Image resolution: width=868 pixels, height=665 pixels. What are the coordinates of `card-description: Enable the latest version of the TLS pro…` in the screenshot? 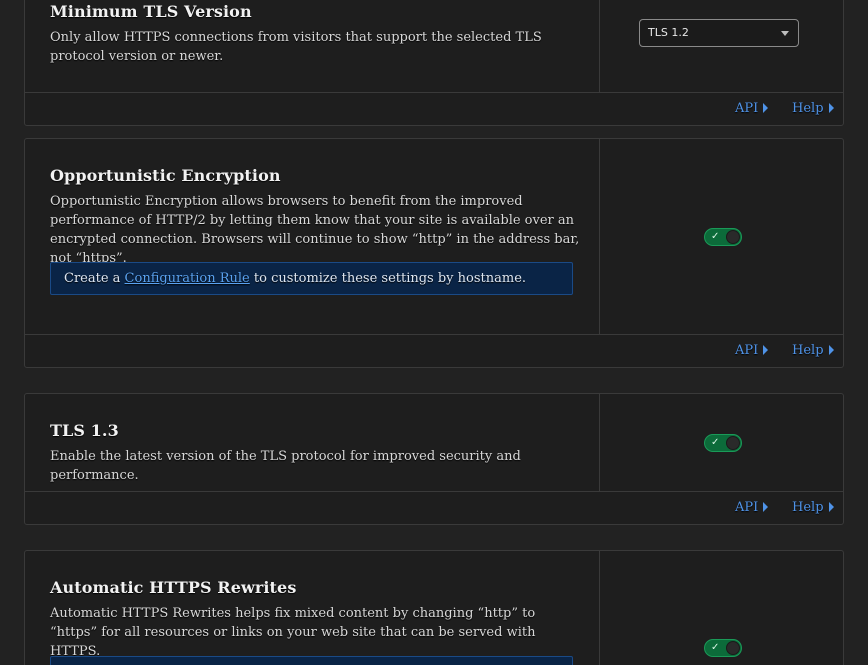 It's located at (285, 466).